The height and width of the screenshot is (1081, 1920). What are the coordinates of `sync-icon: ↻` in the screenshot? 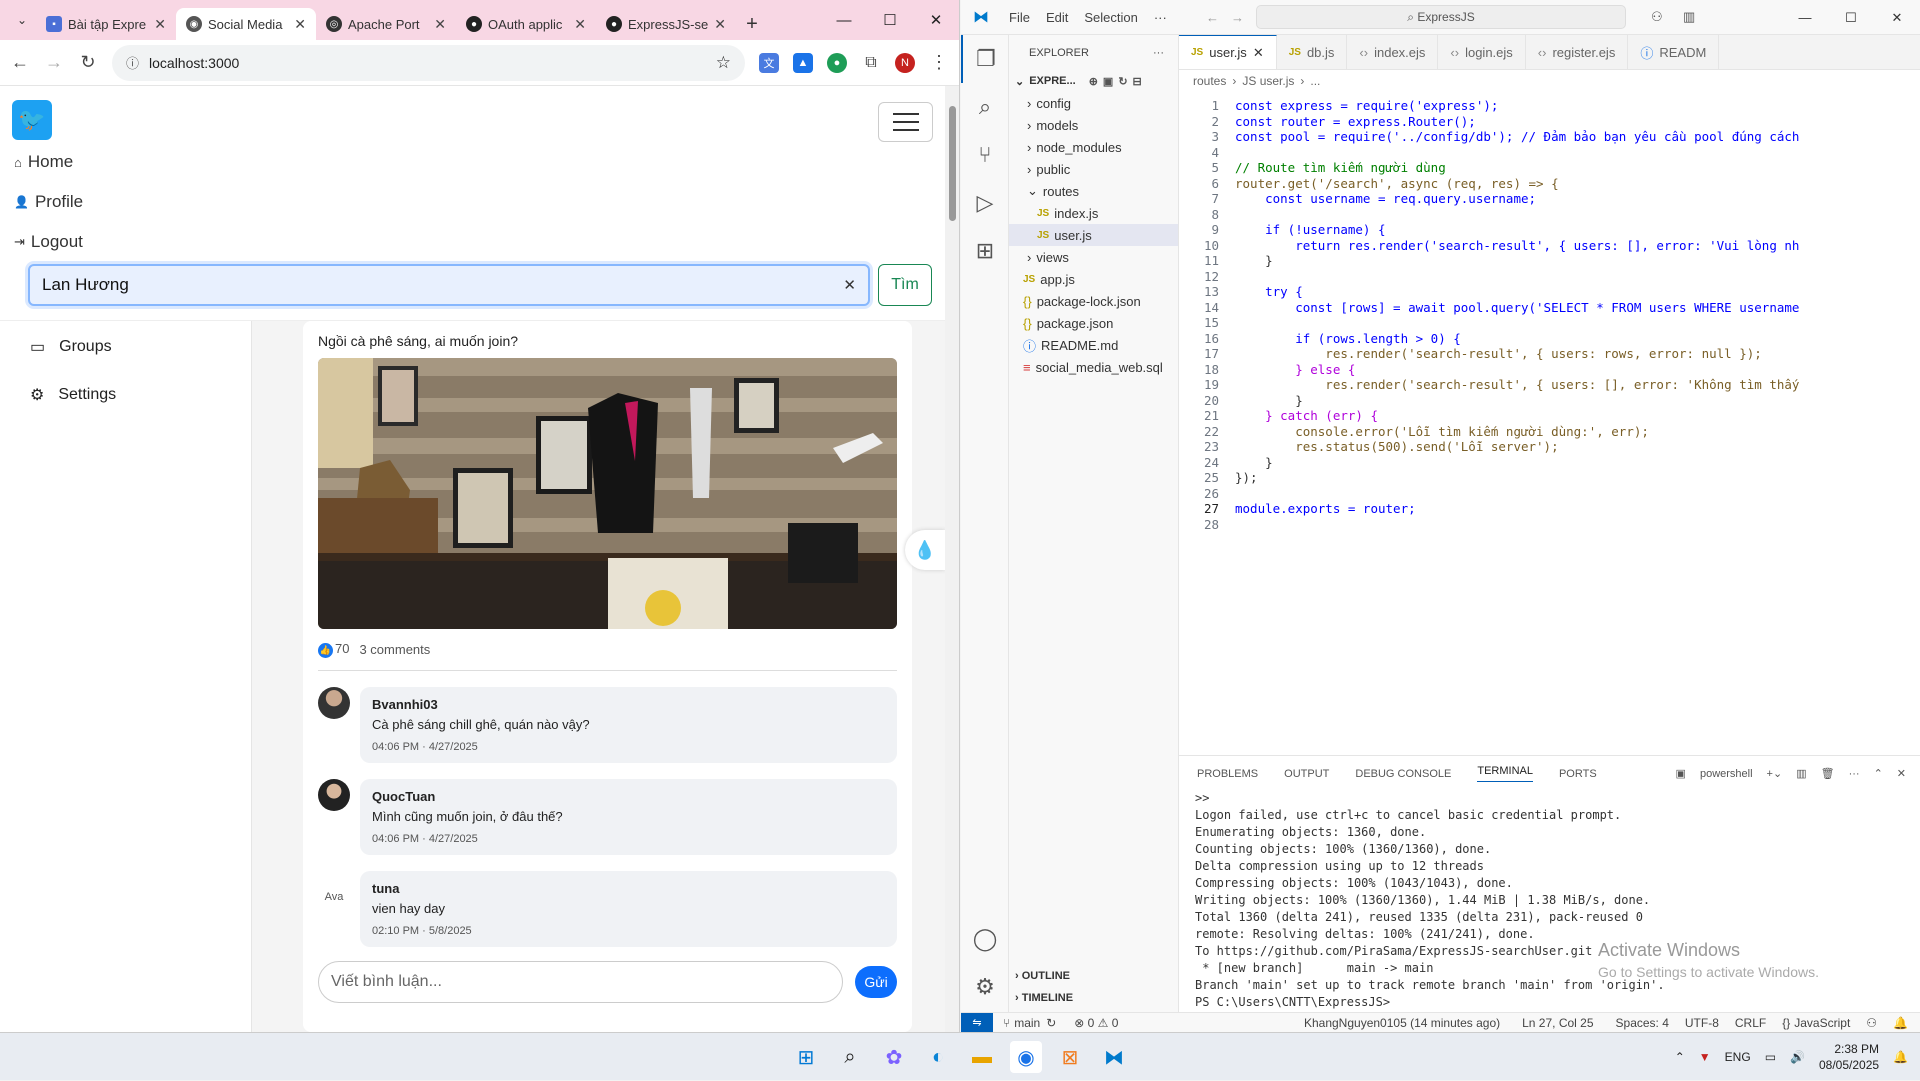 It's located at (1051, 1023).